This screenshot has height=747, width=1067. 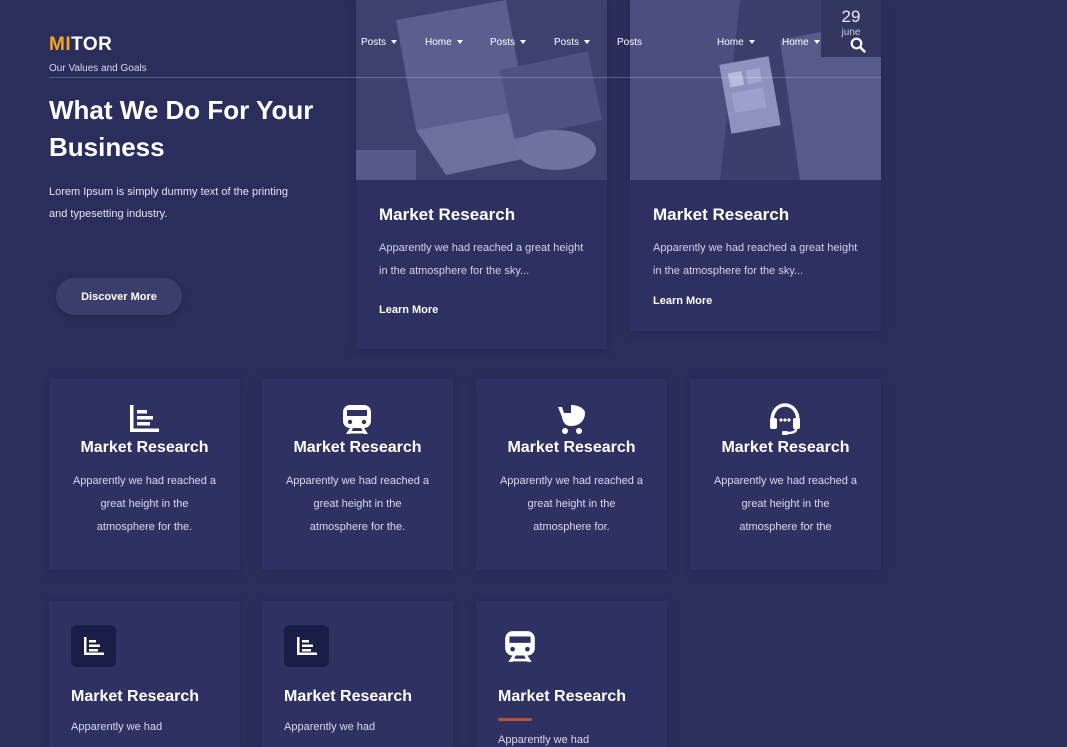 What do you see at coordinates (851, 16) in the screenshot?
I see `date-day: 29` at bounding box center [851, 16].